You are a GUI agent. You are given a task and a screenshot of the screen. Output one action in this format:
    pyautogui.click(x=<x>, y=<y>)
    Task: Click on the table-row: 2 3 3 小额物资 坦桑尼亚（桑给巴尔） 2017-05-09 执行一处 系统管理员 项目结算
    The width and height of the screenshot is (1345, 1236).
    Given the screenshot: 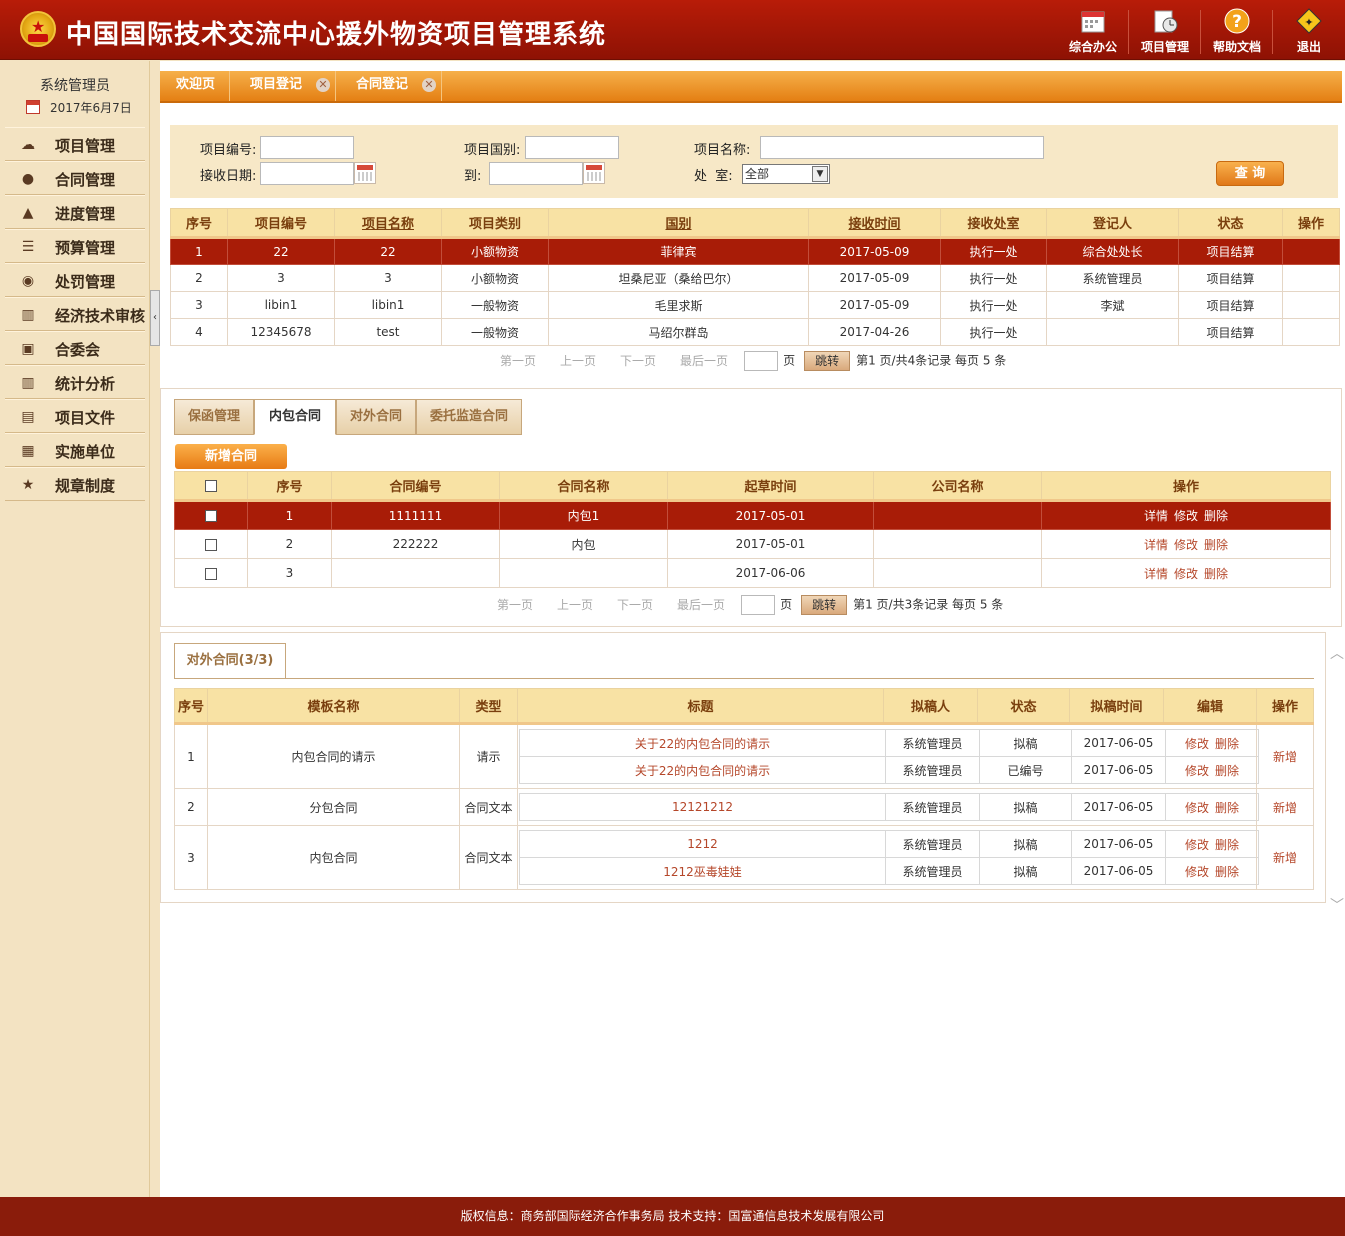 What is the action you would take?
    pyautogui.click(x=755, y=278)
    